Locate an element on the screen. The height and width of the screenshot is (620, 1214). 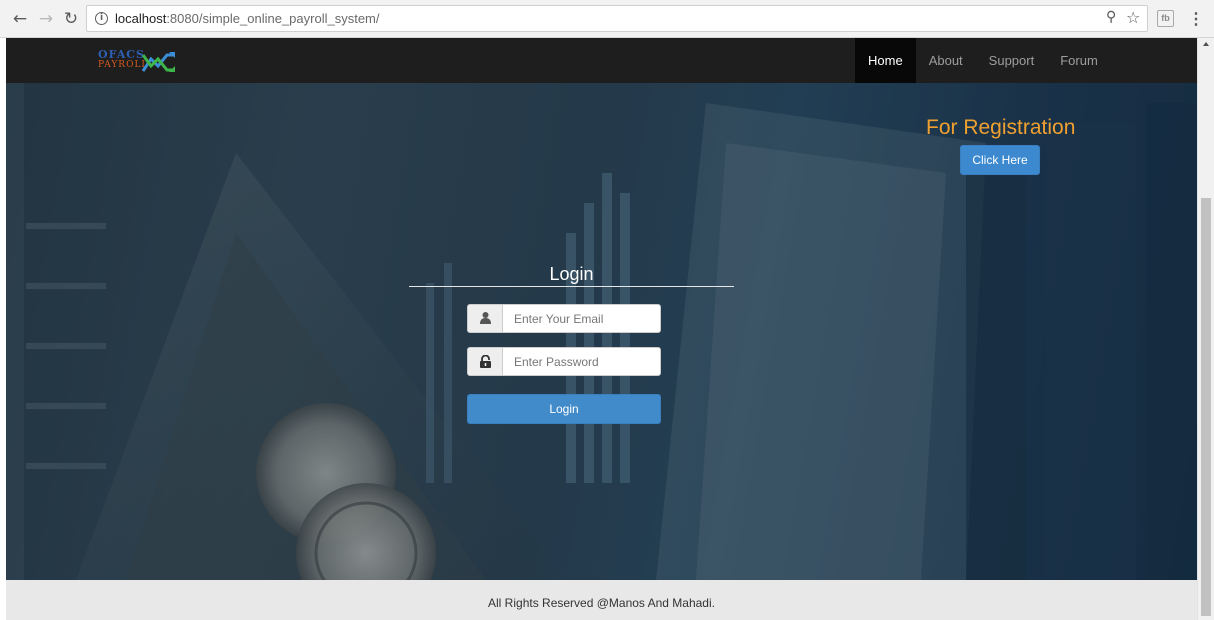
email-input-group is located at coordinates (564, 318).